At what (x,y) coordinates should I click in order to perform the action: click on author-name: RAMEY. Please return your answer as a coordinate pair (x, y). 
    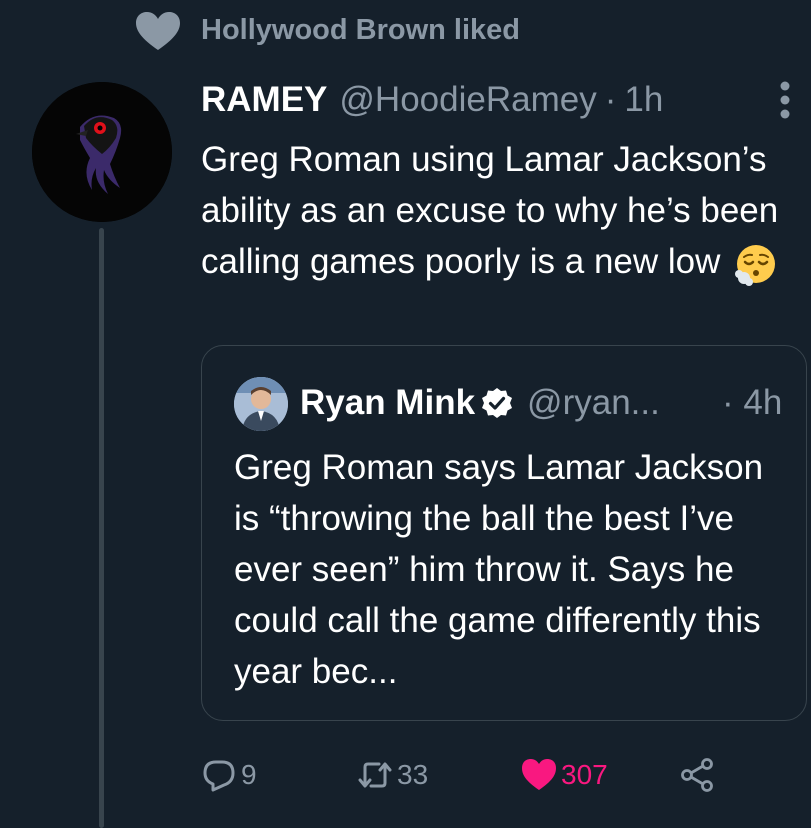
    Looking at the image, I should click on (264, 100).